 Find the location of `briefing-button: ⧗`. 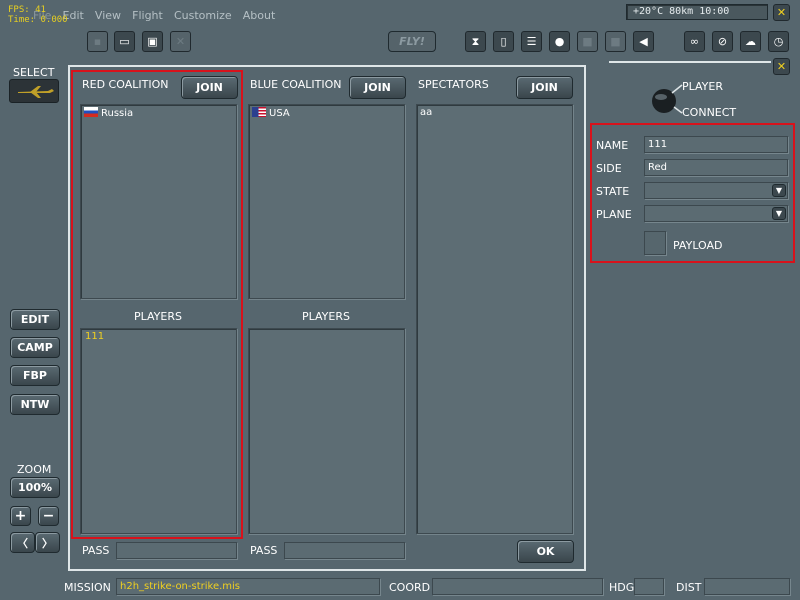

briefing-button: ⧗ is located at coordinates (475, 41).